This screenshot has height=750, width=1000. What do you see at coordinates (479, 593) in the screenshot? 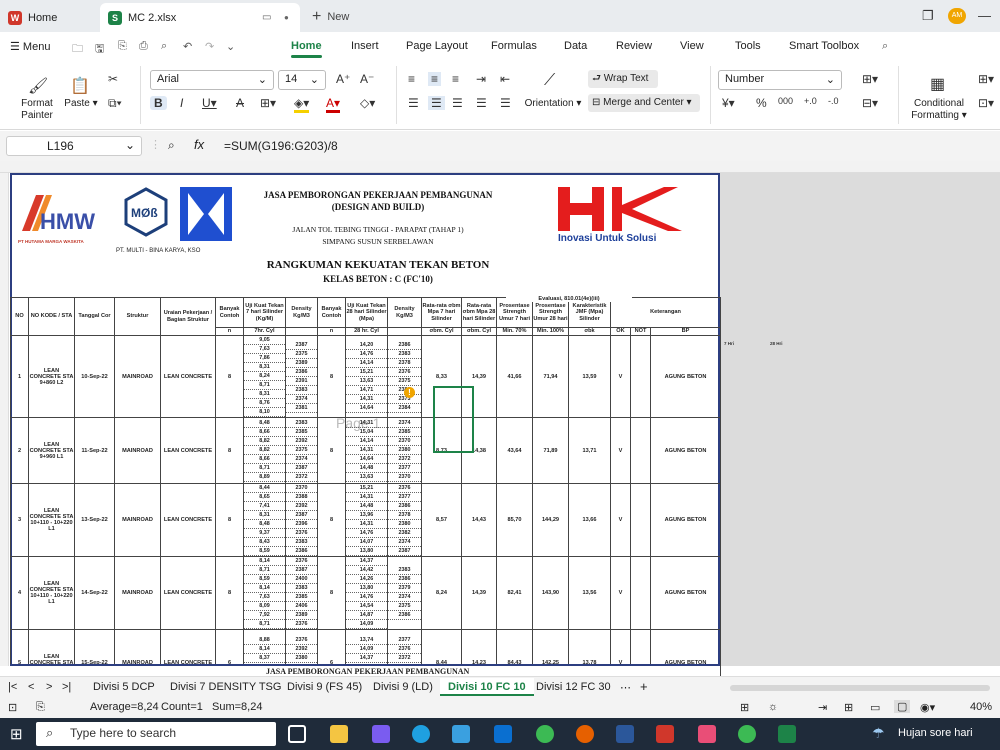
I see `table-cell: 14,39` at bounding box center [479, 593].